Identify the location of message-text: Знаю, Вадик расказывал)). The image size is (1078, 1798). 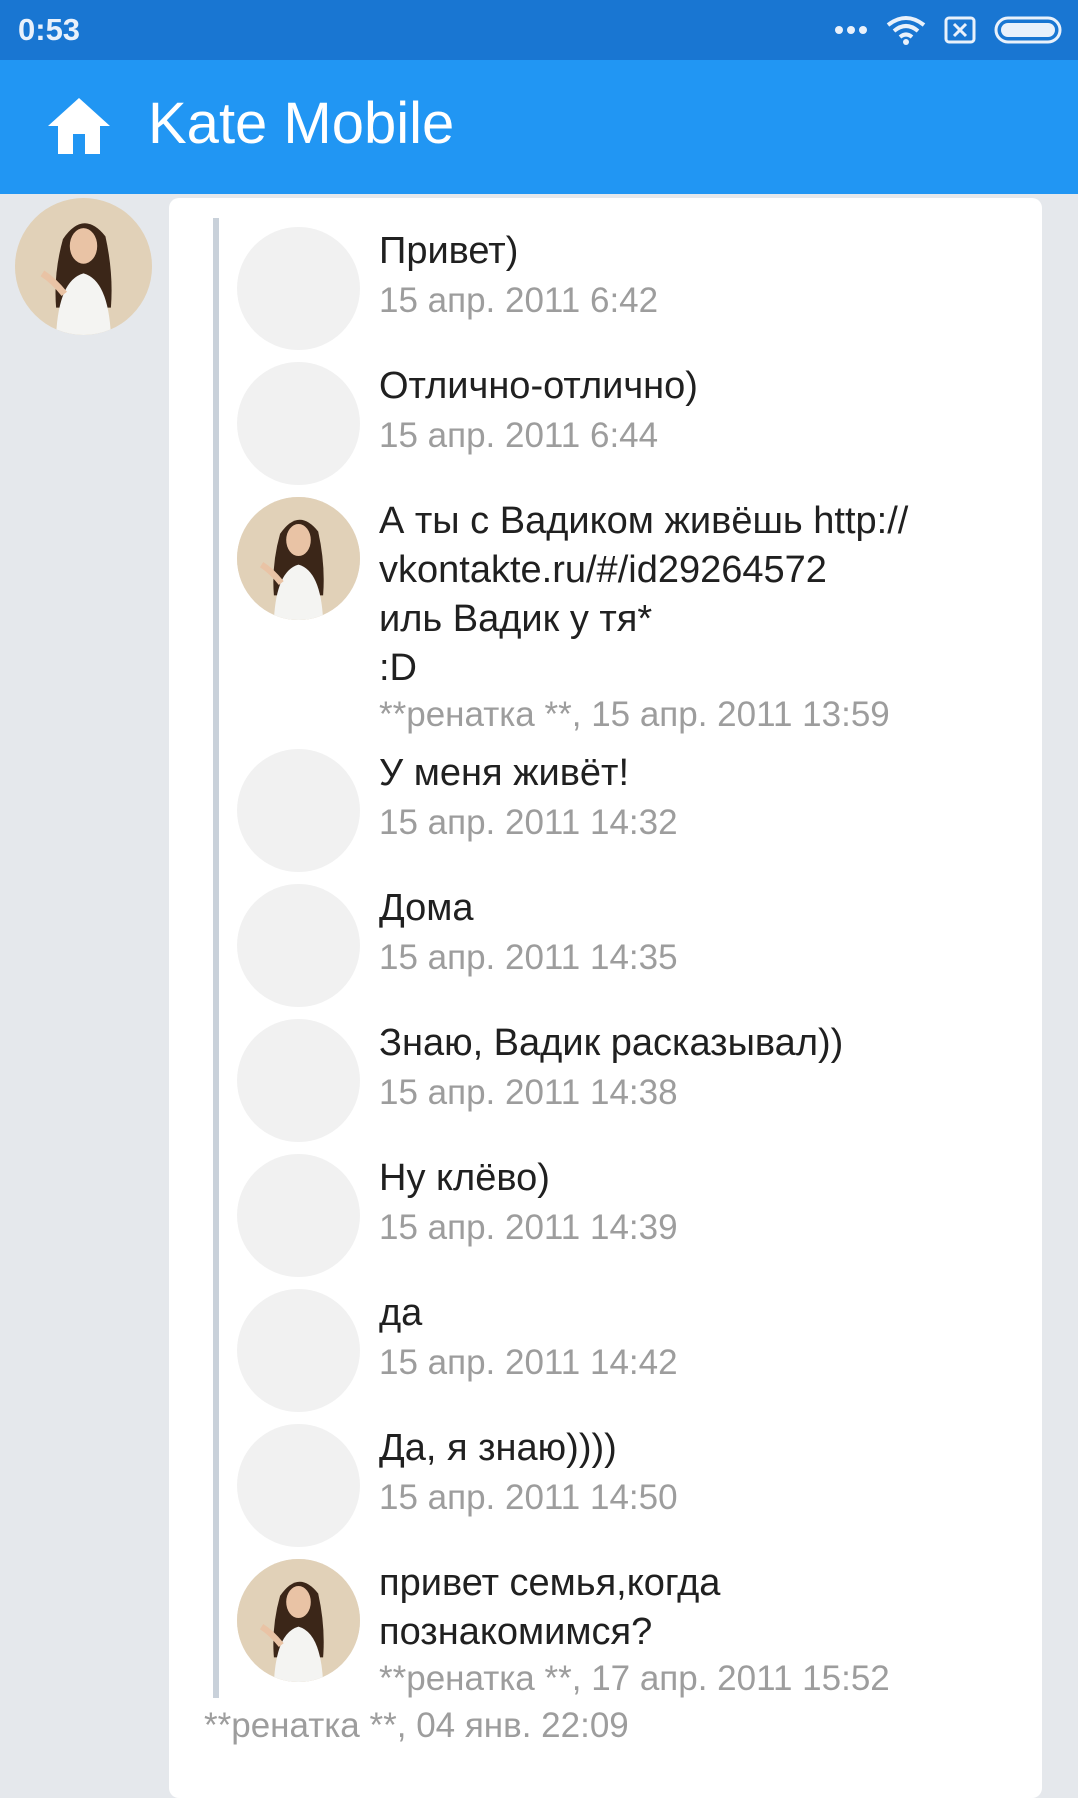
(611, 1043).